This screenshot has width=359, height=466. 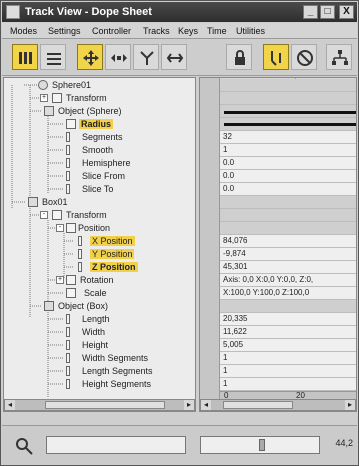 What do you see at coordinates (156, 31) in the screenshot?
I see `menu-tracks: Tracks` at bounding box center [156, 31].